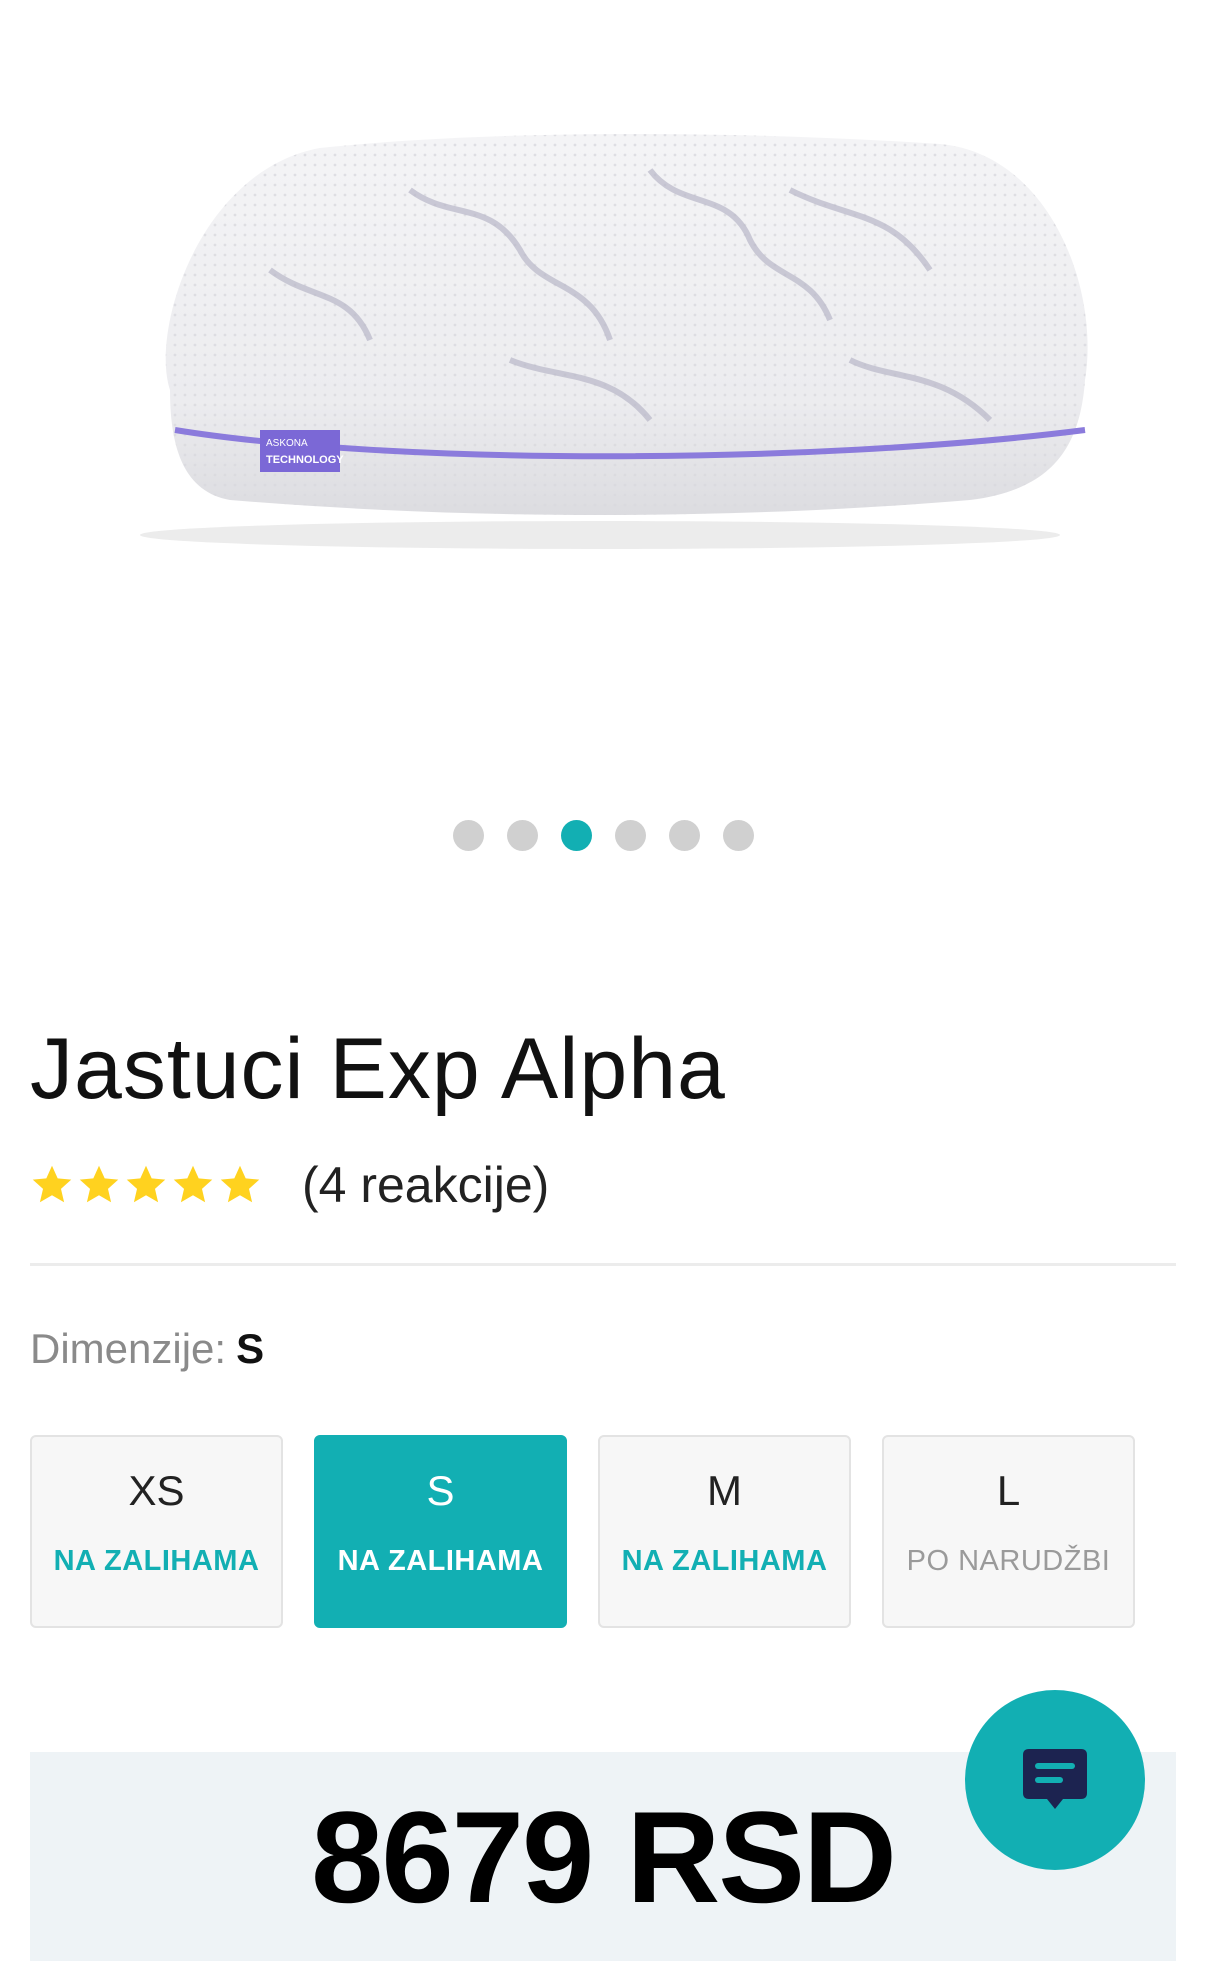 This screenshot has height=1961, width=1206. What do you see at coordinates (724, 1531) in the screenshot?
I see `size-option-m: M NA ZALIHAMA` at bounding box center [724, 1531].